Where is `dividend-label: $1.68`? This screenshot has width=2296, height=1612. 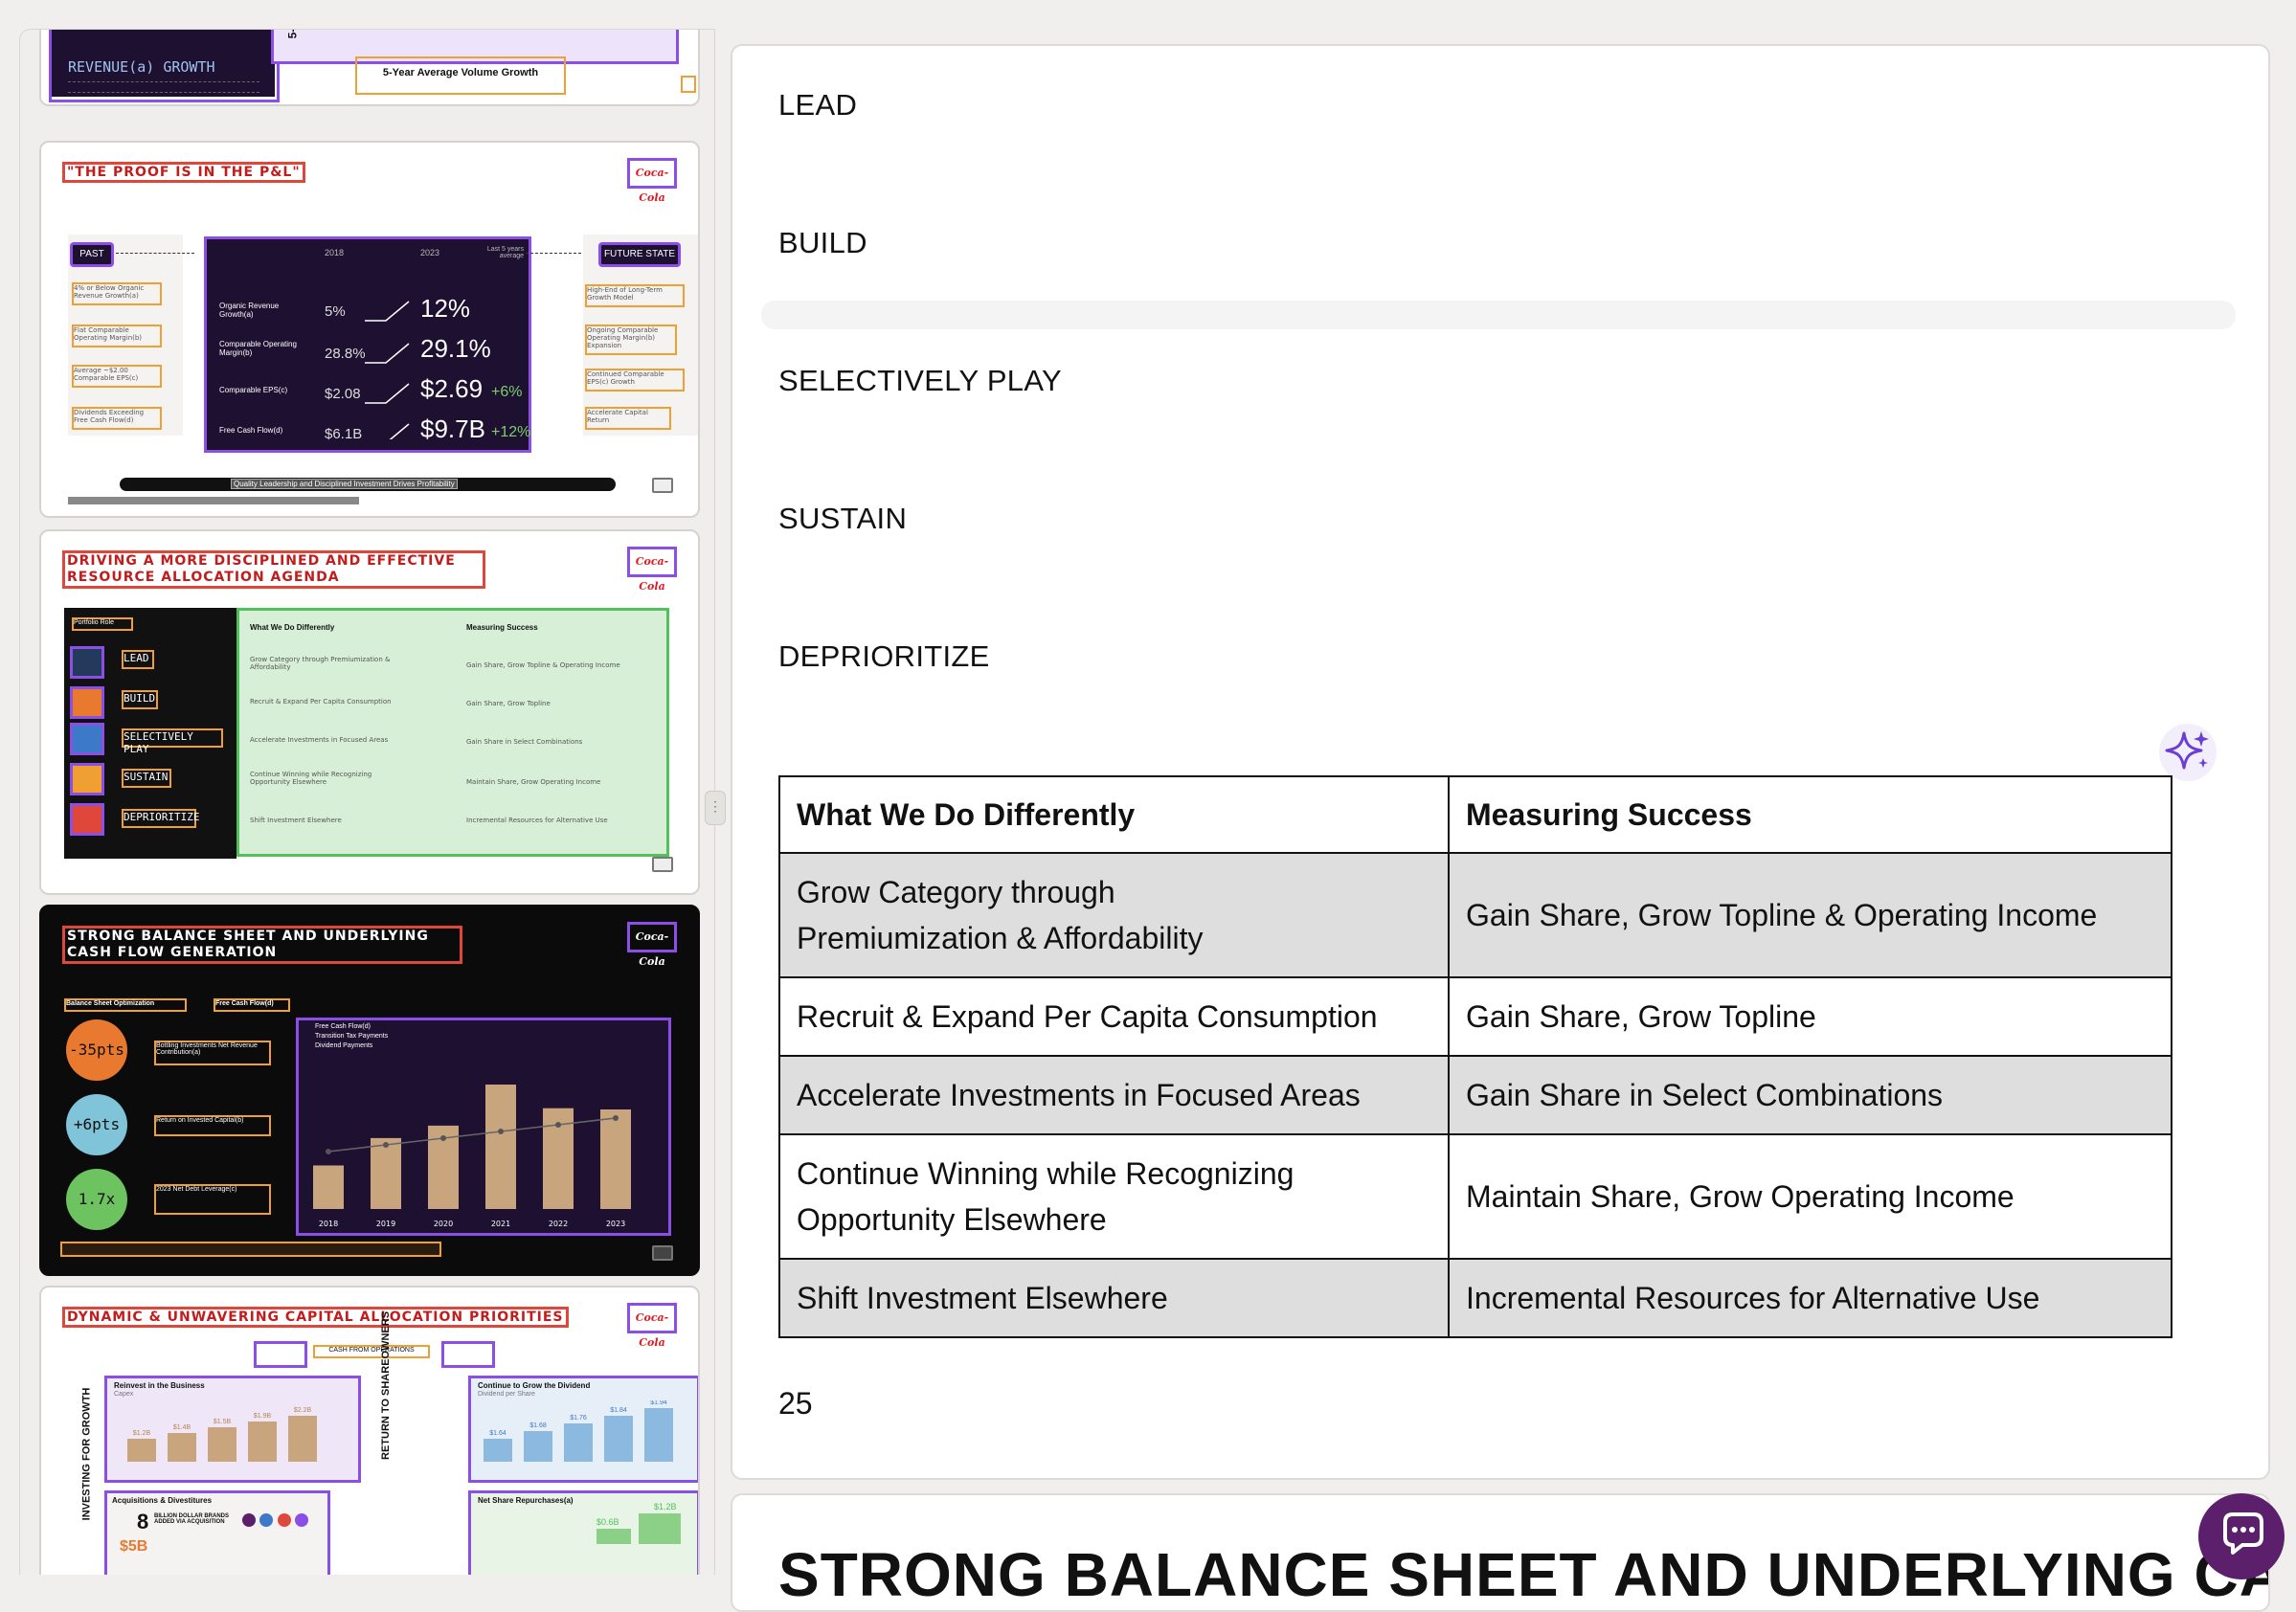 dividend-label: $1.68 is located at coordinates (538, 1425).